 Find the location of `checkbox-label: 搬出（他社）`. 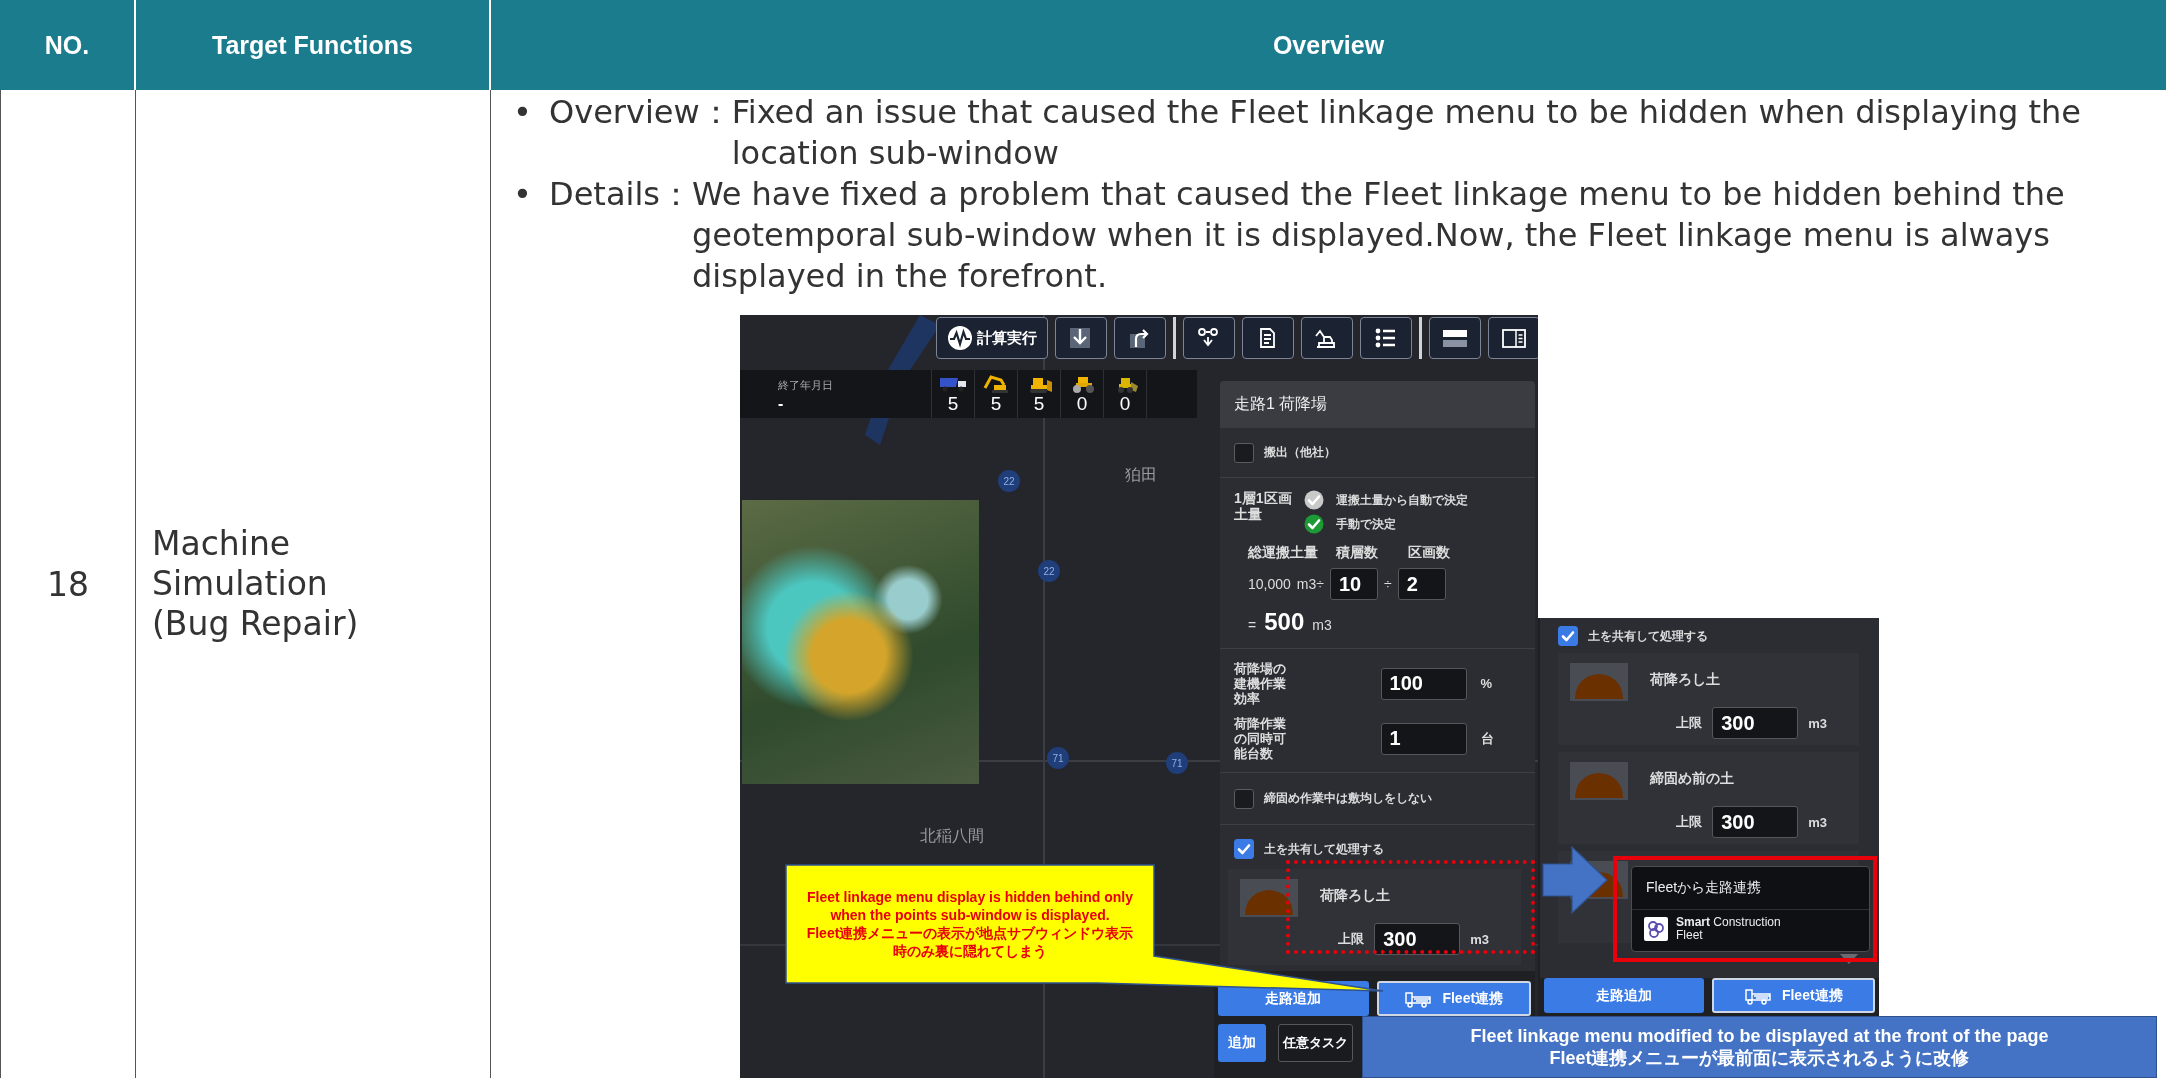

checkbox-label: 搬出（他社） is located at coordinates (1300, 452).